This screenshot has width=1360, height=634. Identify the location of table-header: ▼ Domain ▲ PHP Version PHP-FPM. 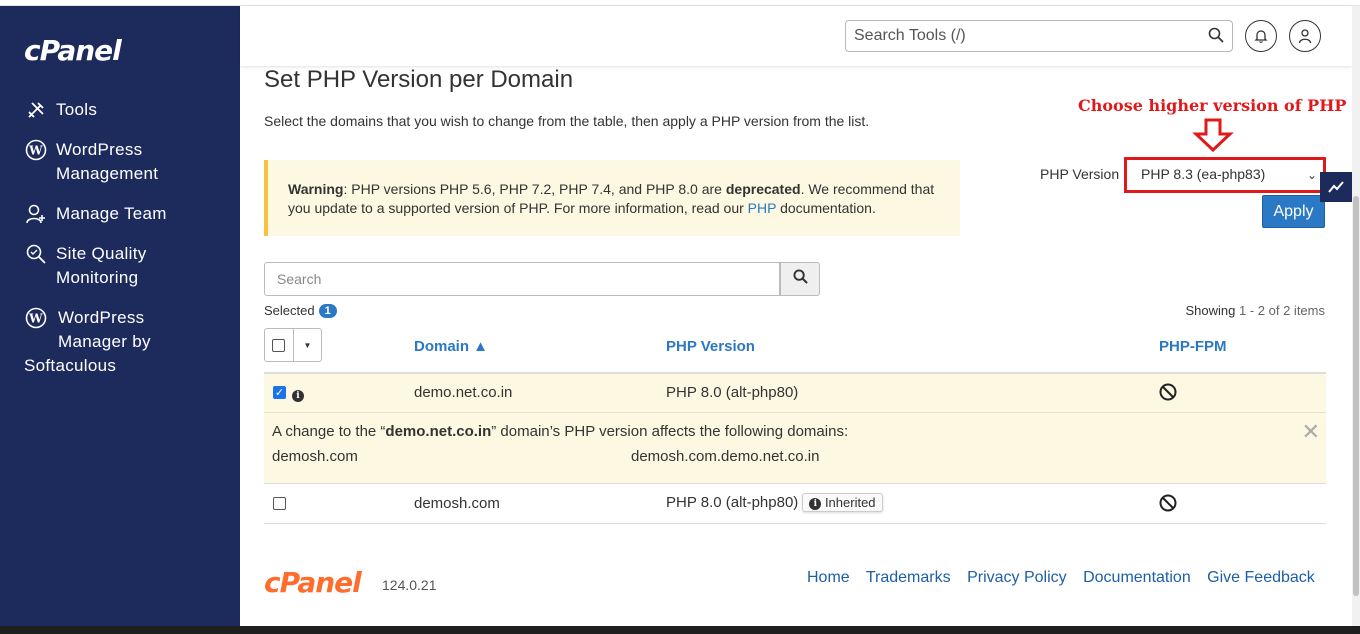
(795, 350).